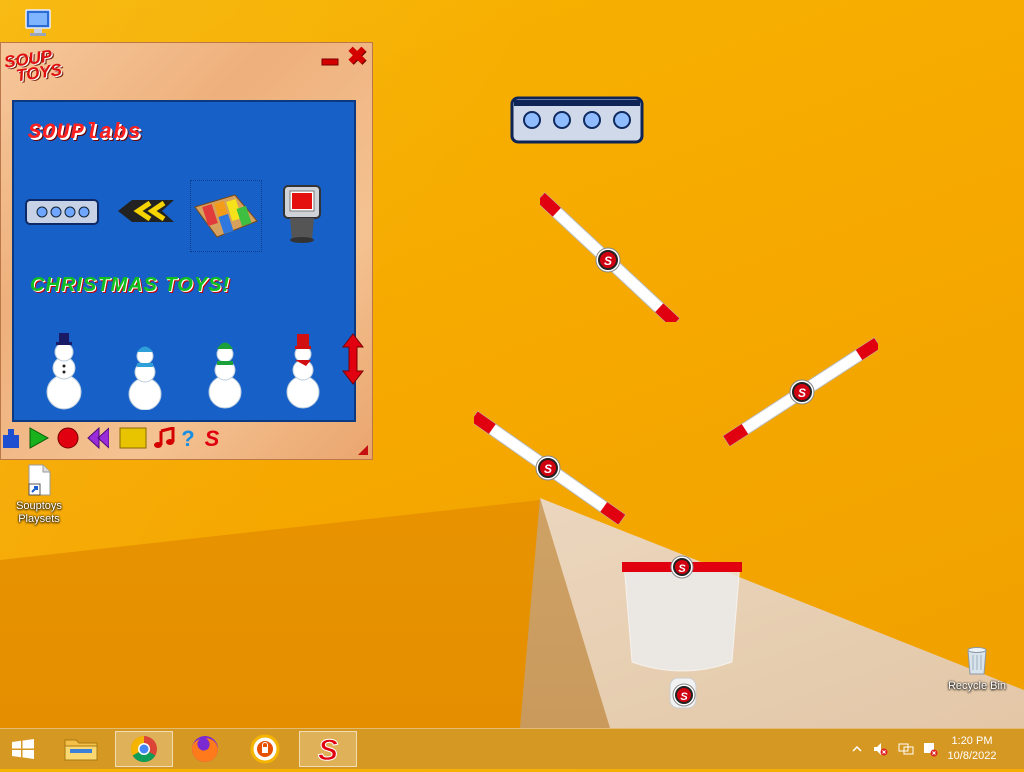 Image resolution: width=1024 pixels, height=772 pixels. Describe the element at coordinates (363, 450) in the screenshot. I see `resize-grip-icon` at that location.